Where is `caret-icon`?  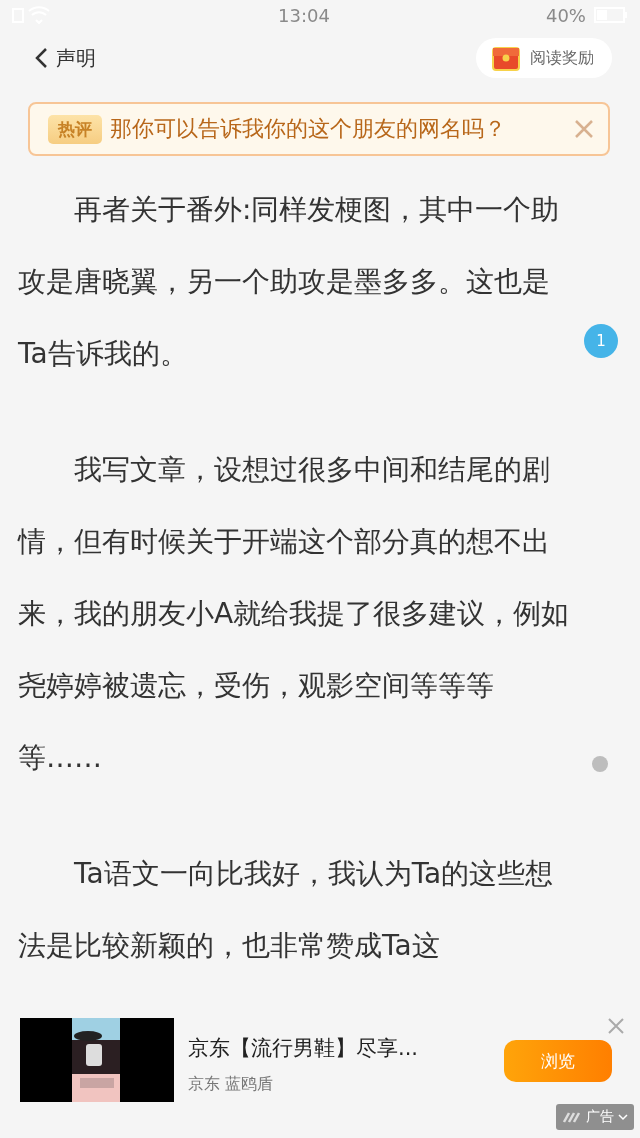 caret-icon is located at coordinates (623, 1117).